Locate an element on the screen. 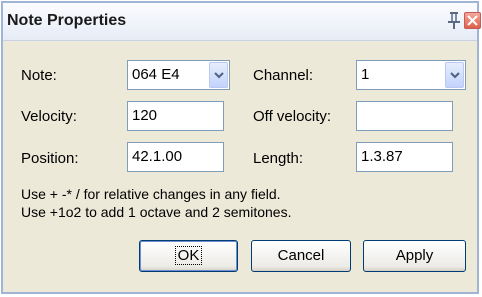 The image size is (482, 297). cancel-button: Cancel is located at coordinates (301, 256).